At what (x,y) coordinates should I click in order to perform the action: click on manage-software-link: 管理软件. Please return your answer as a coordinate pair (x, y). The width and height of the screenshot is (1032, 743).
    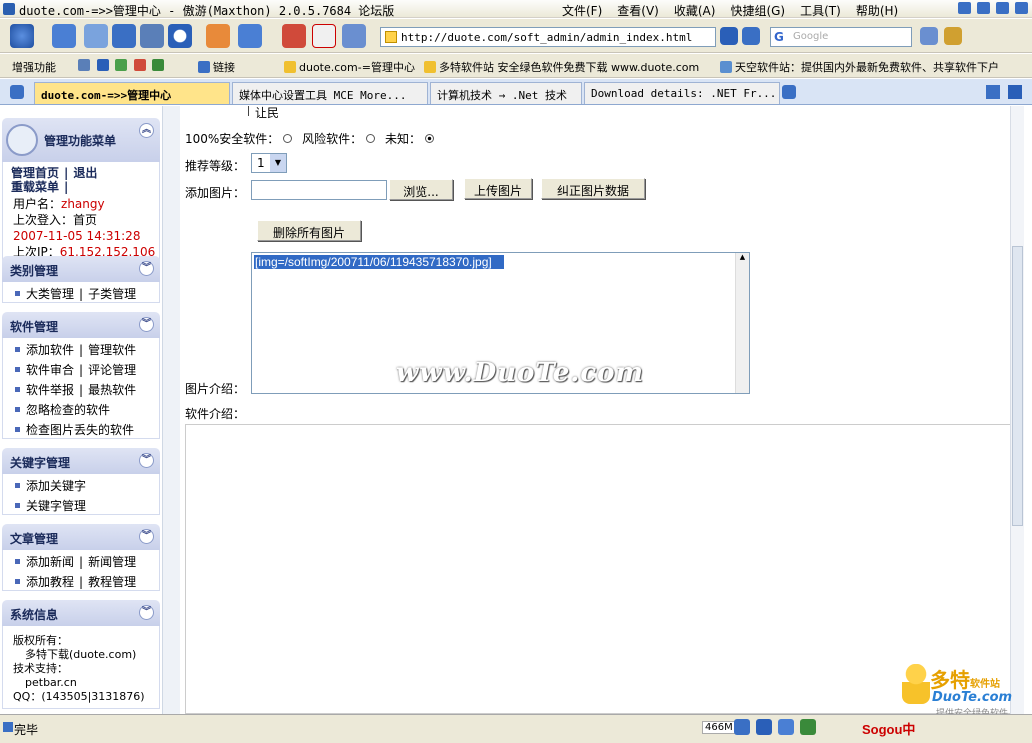
    Looking at the image, I should click on (112, 350).